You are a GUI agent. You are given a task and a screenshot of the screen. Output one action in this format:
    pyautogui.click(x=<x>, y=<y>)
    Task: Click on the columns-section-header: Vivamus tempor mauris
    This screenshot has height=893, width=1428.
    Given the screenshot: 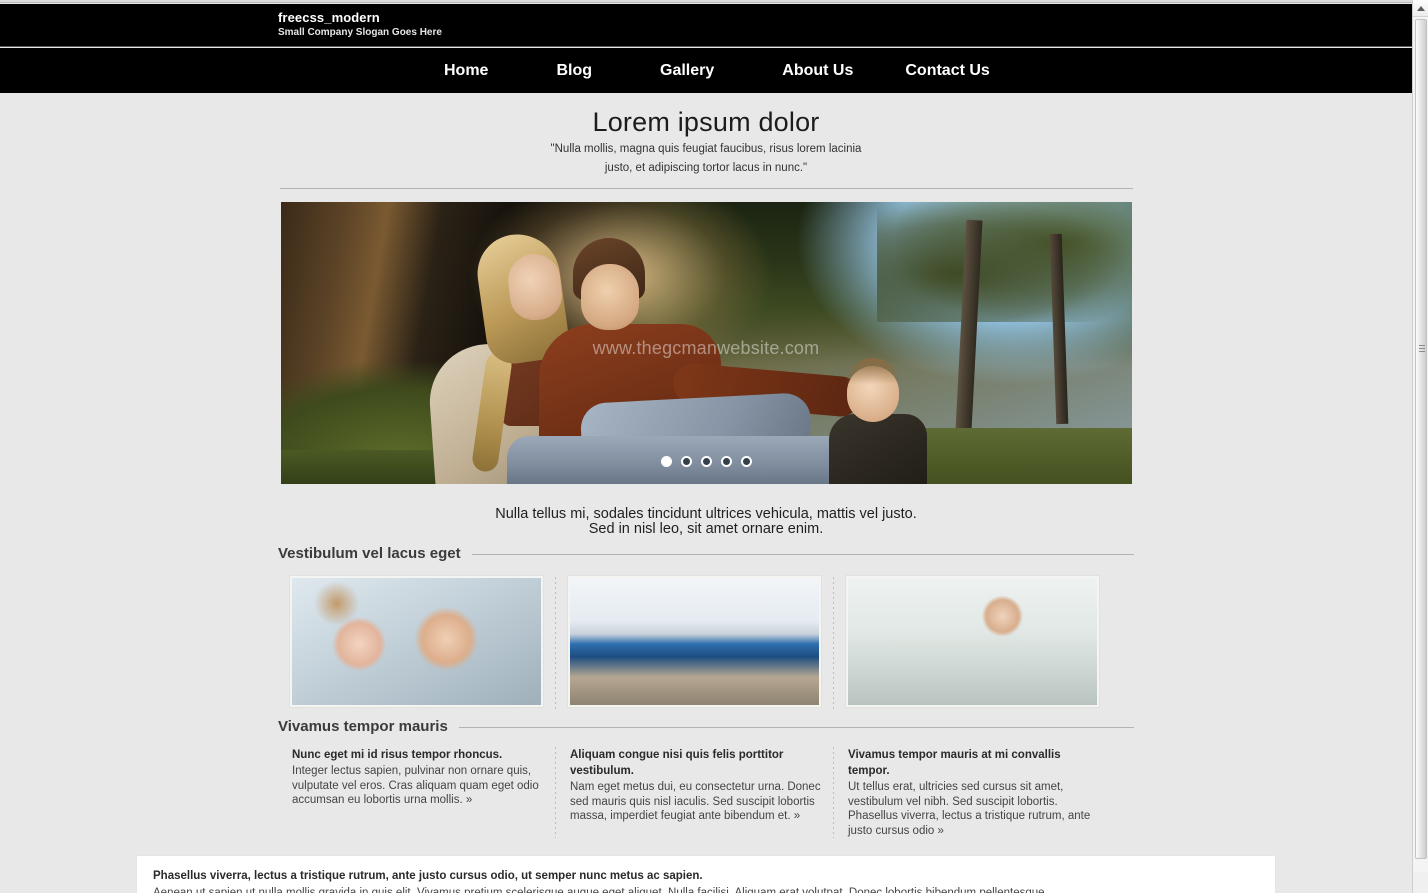 What is the action you would take?
    pyautogui.click(x=706, y=726)
    